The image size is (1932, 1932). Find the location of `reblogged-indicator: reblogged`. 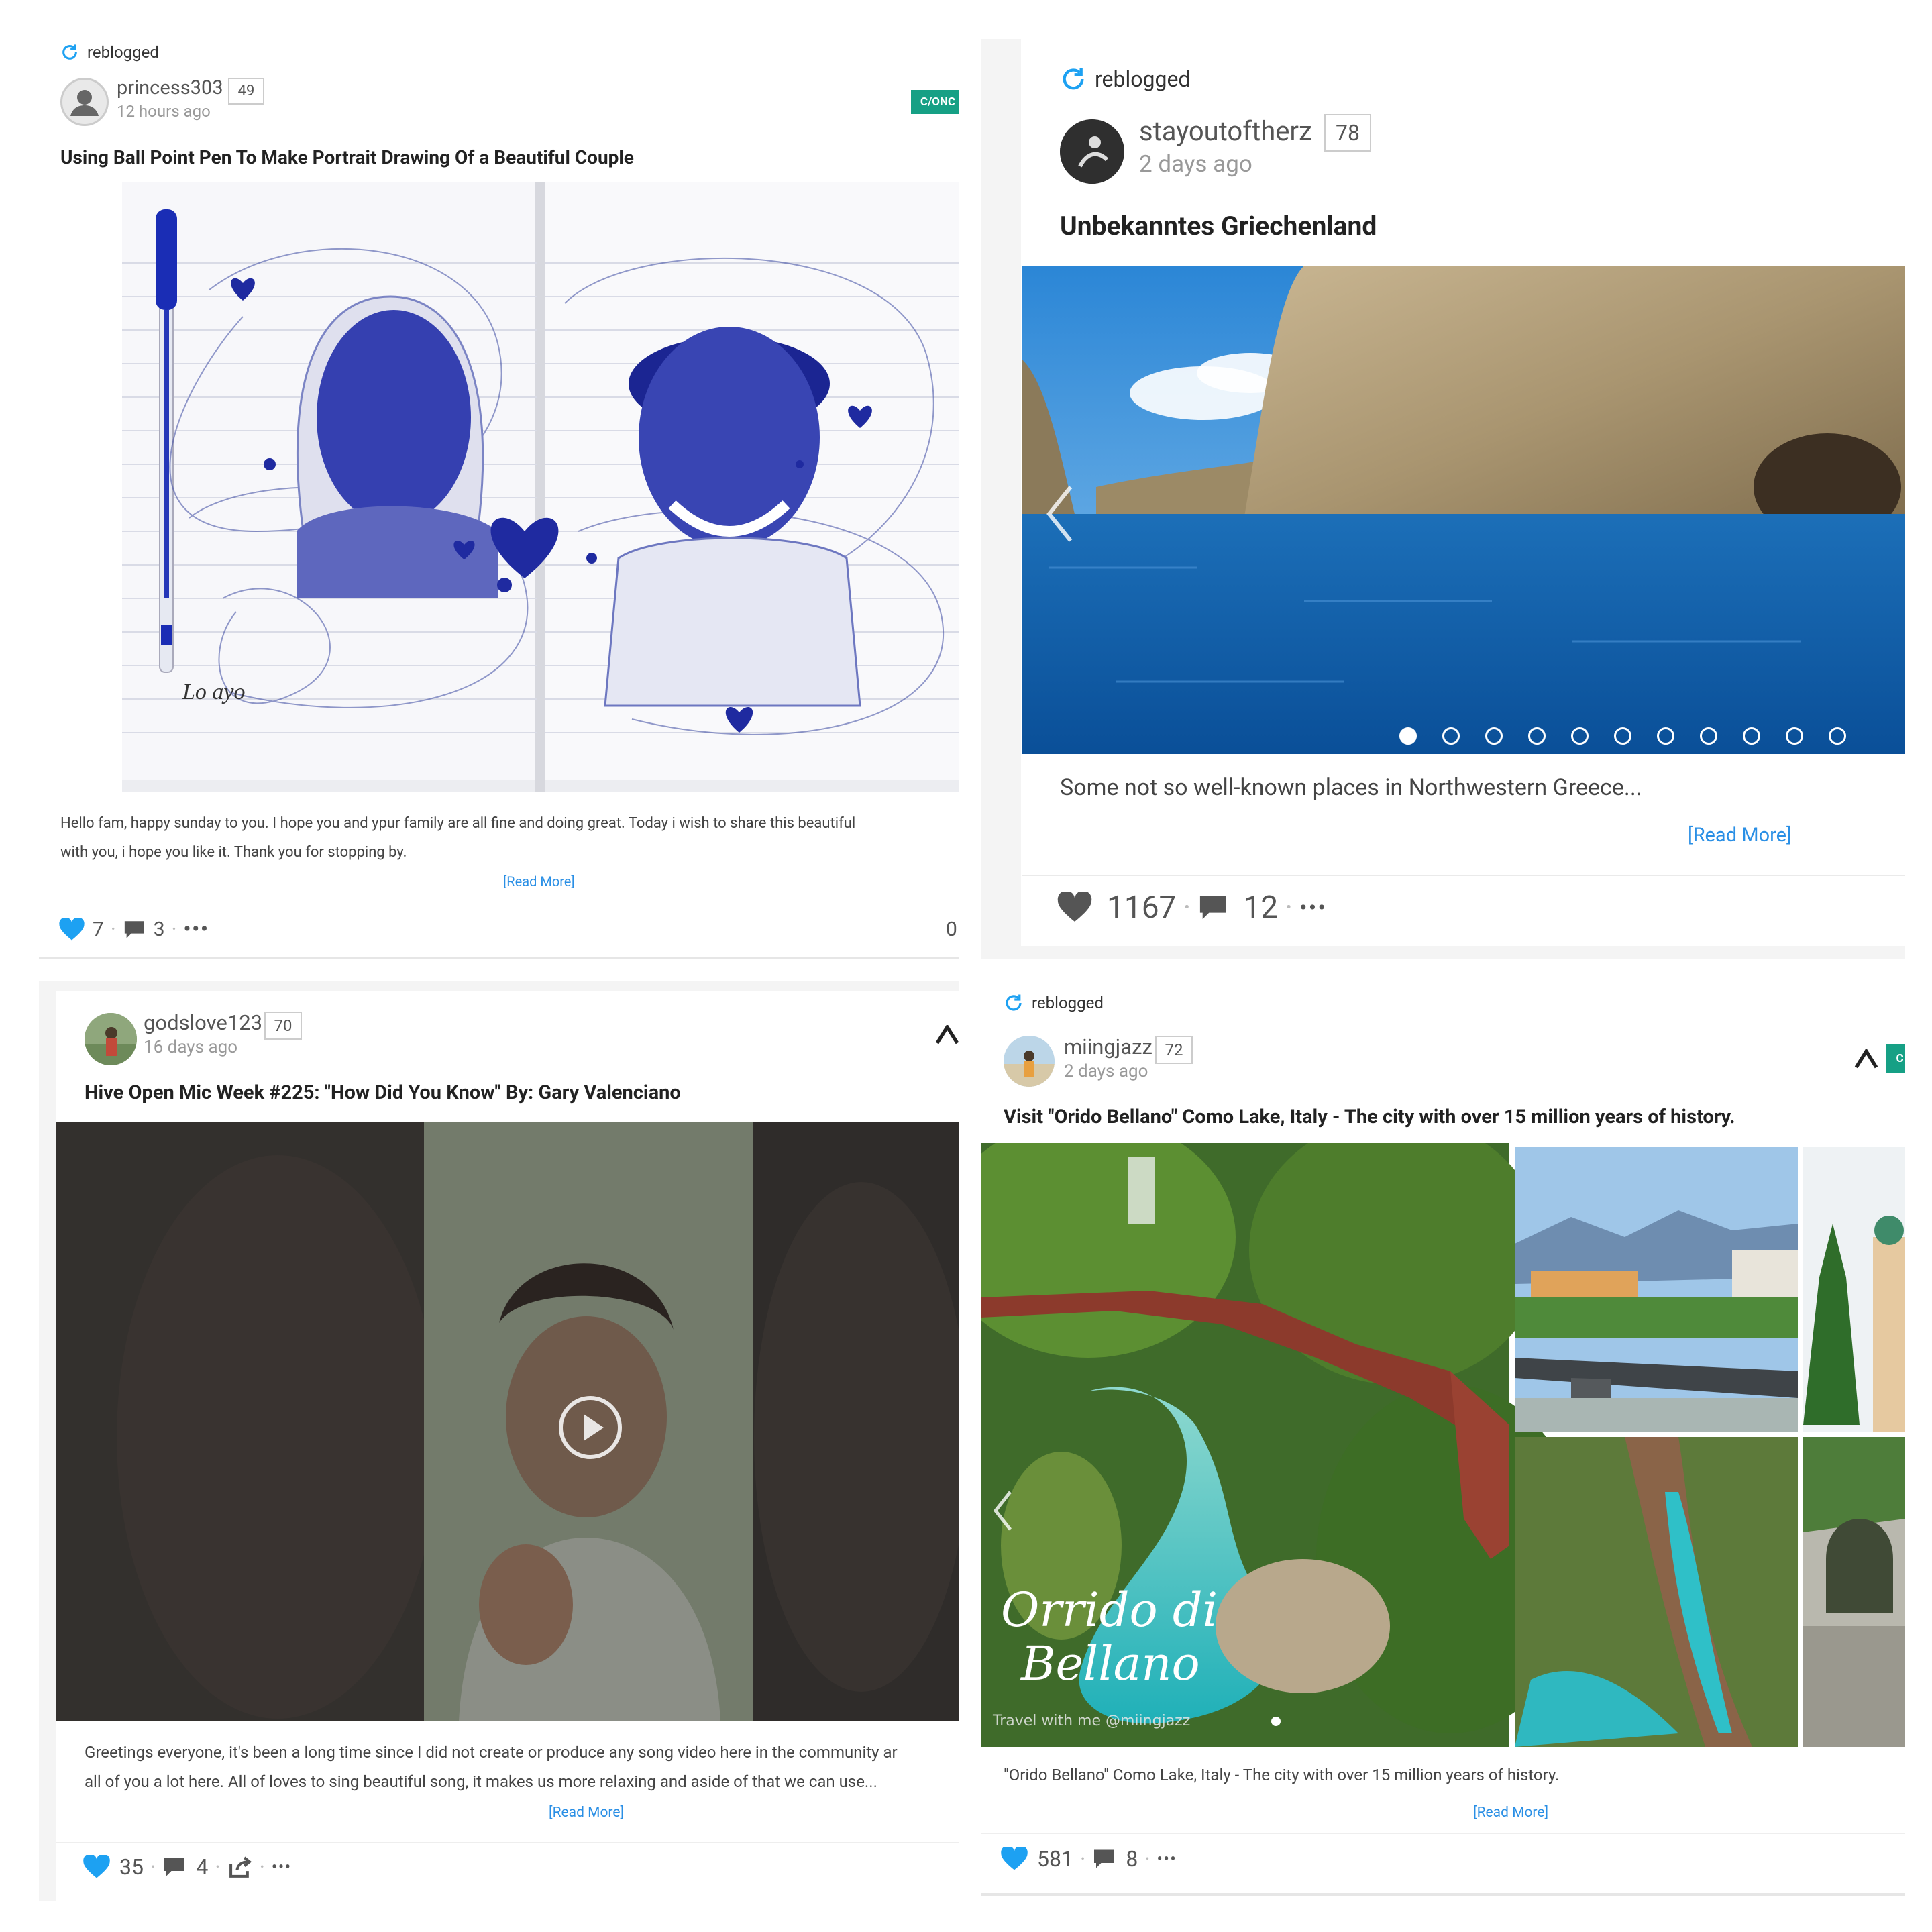

reblogged-indicator: reblogged is located at coordinates (109, 52).